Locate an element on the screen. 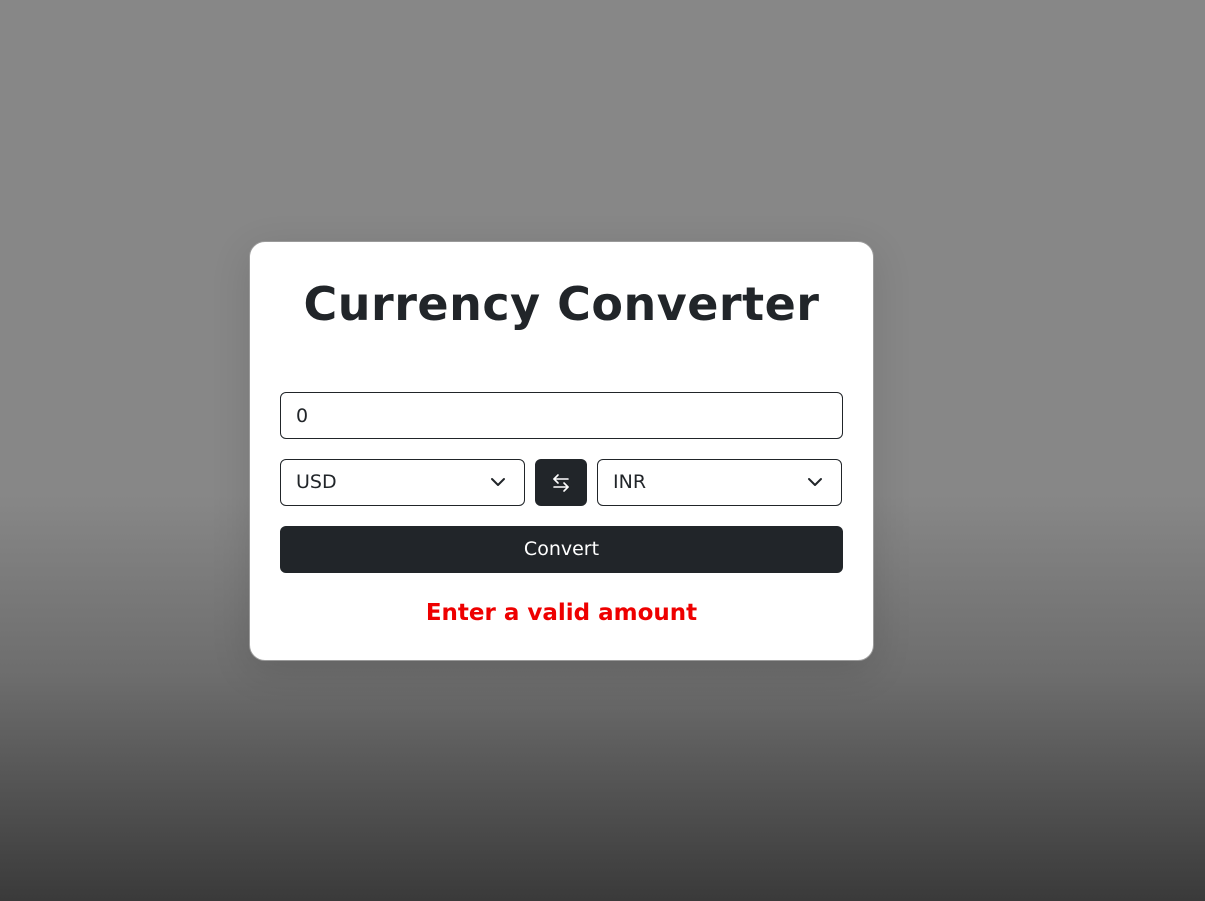 The image size is (1205, 901). swap-currencies-button is located at coordinates (561, 482).